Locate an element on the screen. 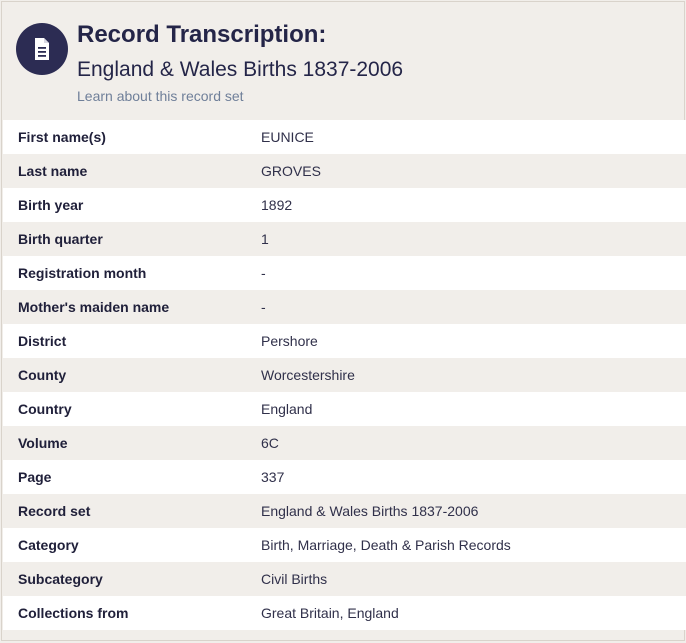 Image resolution: width=686 pixels, height=643 pixels. field-value: Great Britain, England is located at coordinates (330, 613).